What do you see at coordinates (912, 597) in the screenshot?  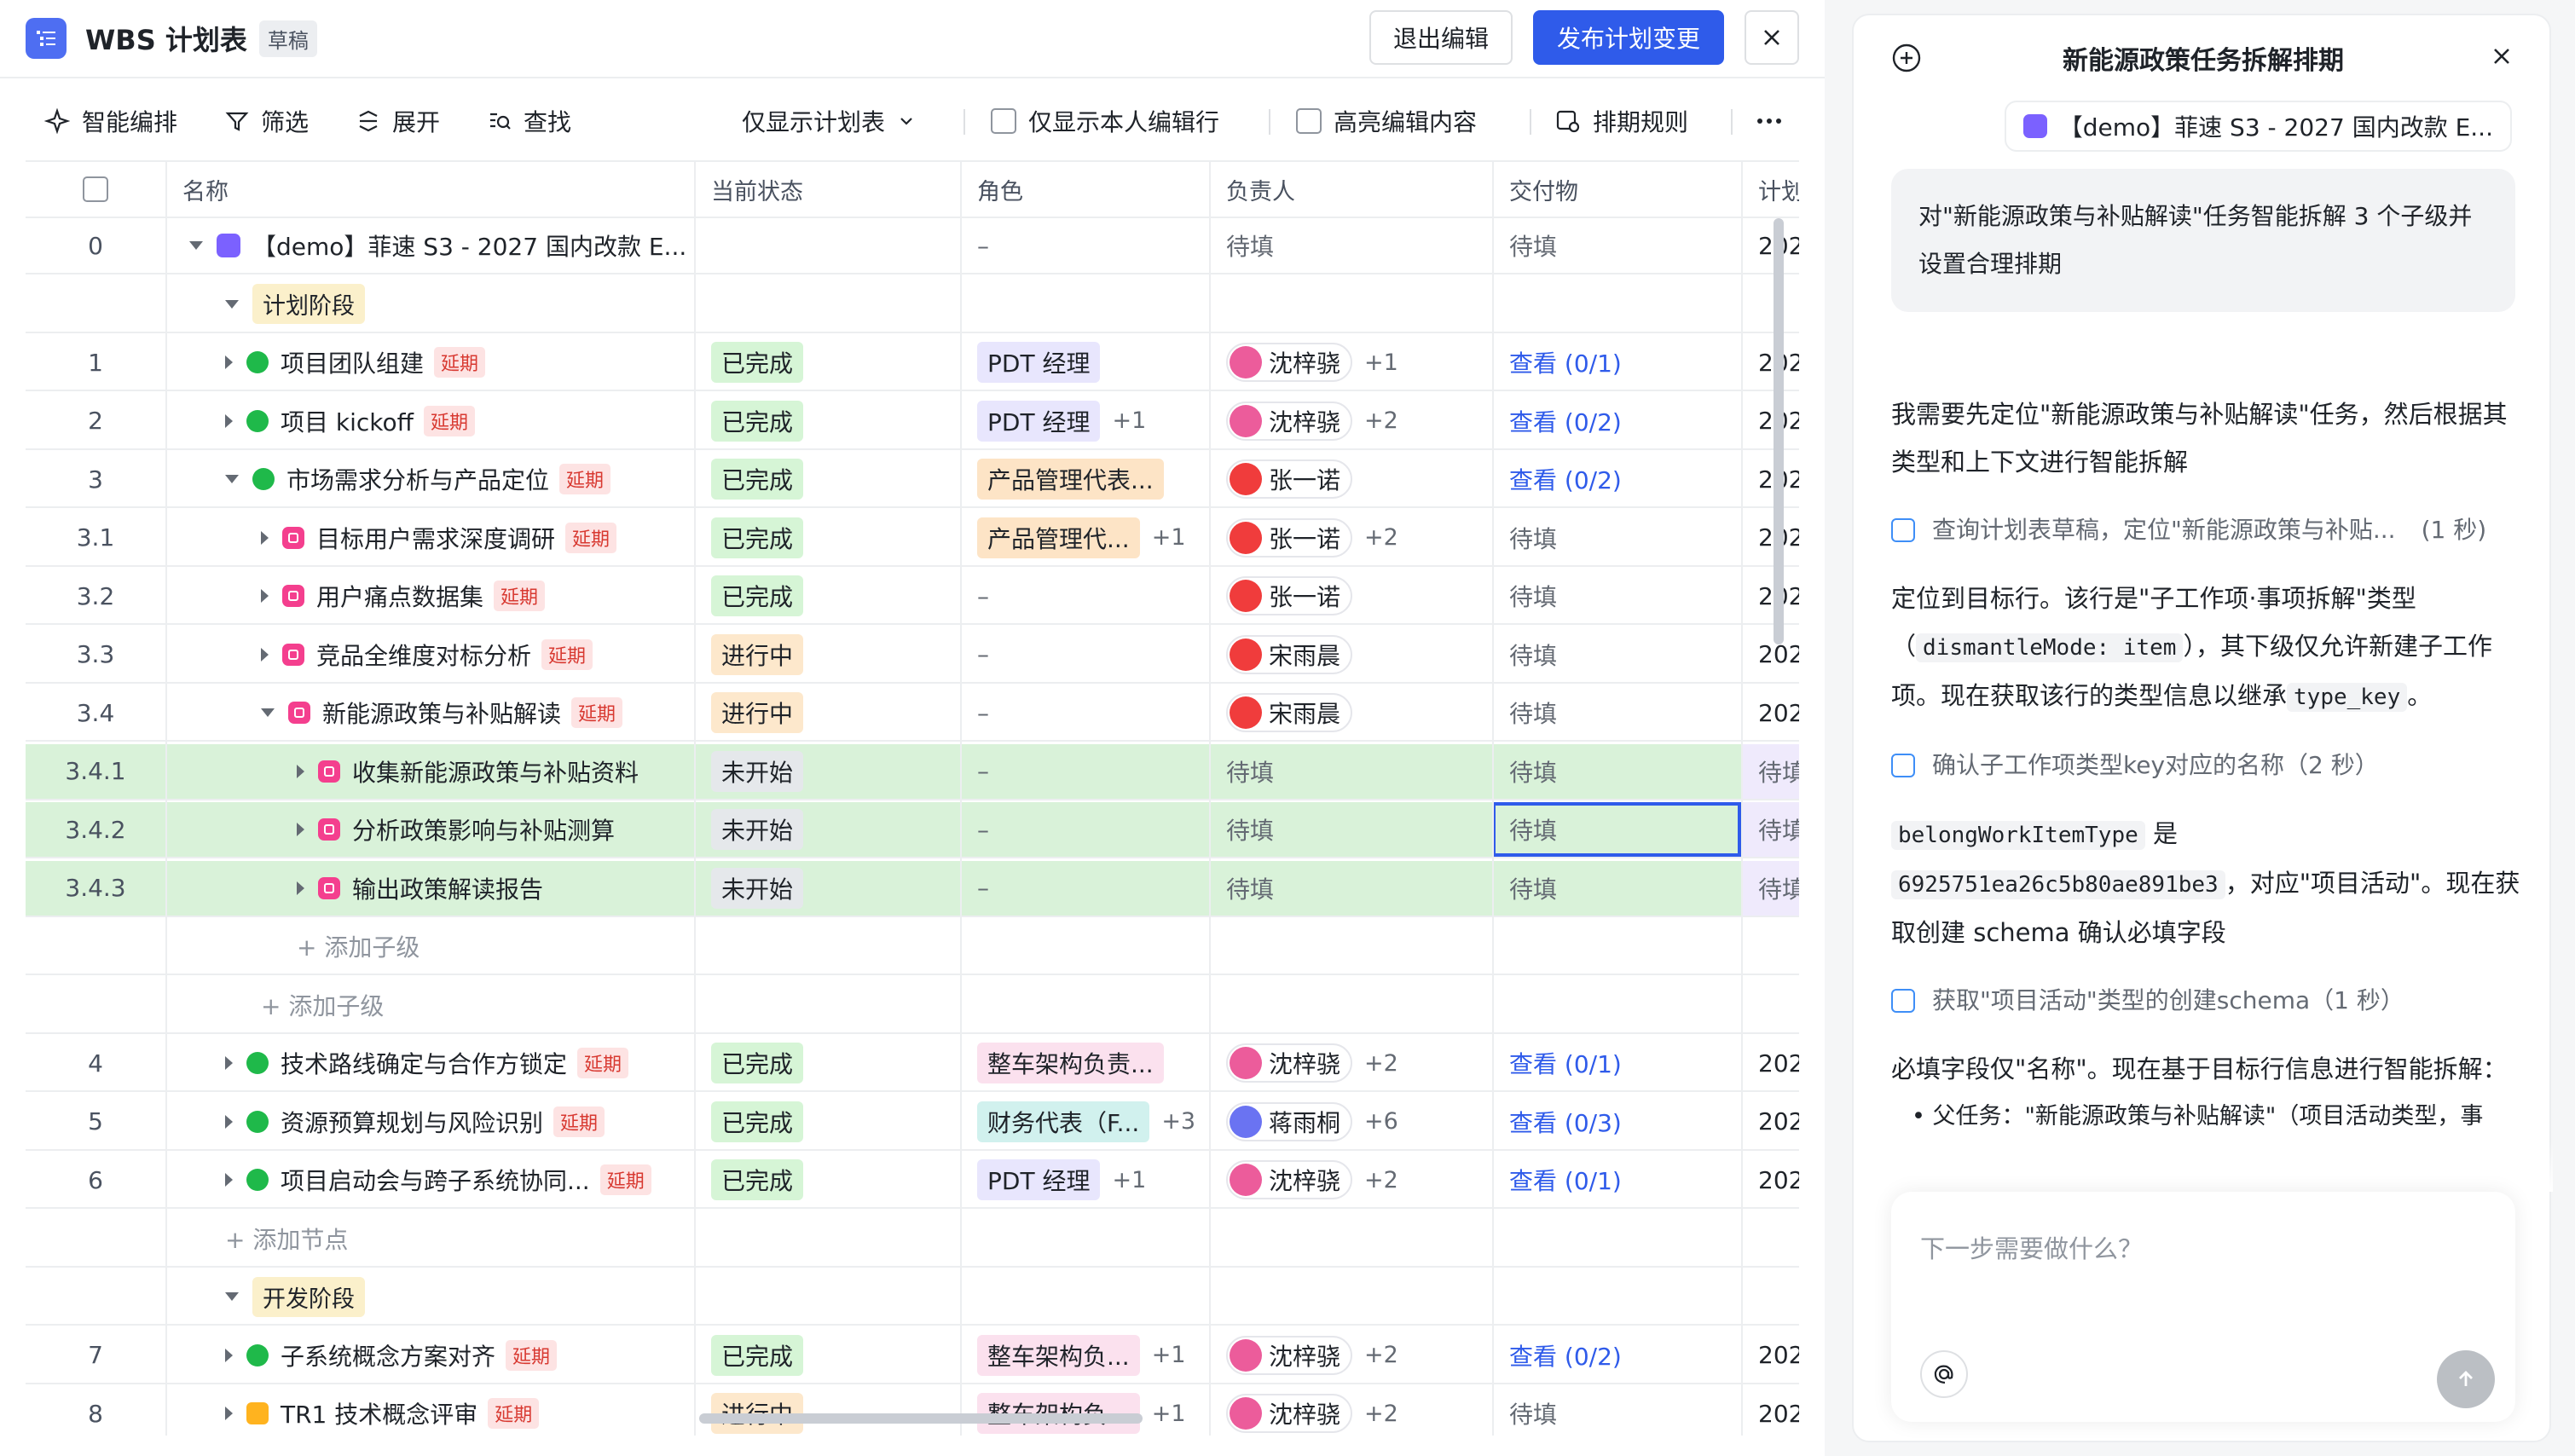 I see `table-row: 3.2用户痛点数据集延期已完成–张一诺待填2026-0` at bounding box center [912, 597].